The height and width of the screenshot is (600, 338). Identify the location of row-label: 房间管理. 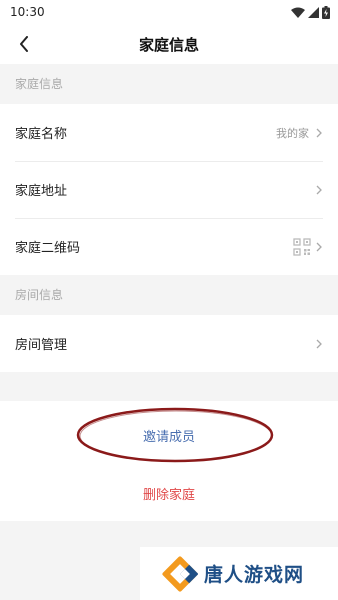
(41, 345).